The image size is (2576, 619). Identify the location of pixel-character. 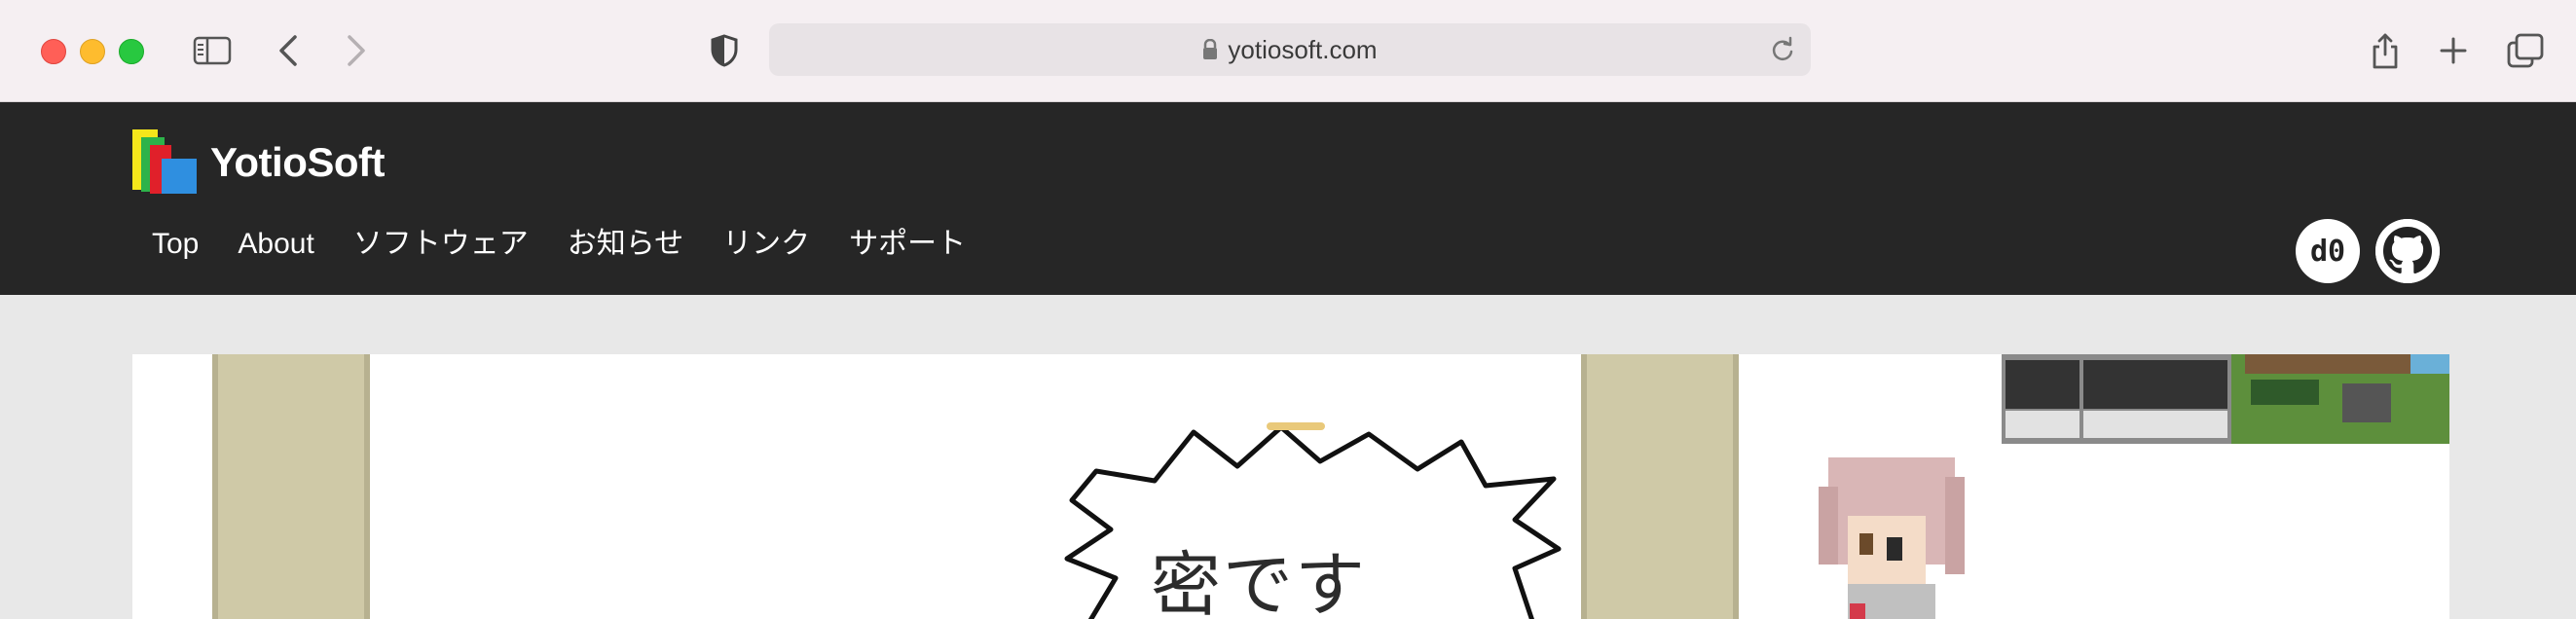
(1892, 538).